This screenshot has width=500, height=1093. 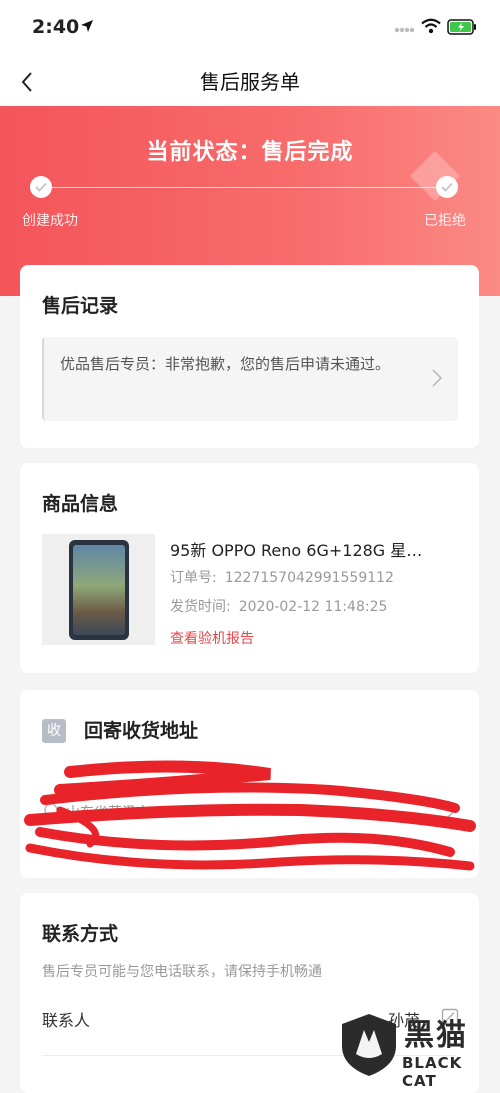 What do you see at coordinates (250, 152) in the screenshot?
I see `status-title: 当前状态：售后完成` at bounding box center [250, 152].